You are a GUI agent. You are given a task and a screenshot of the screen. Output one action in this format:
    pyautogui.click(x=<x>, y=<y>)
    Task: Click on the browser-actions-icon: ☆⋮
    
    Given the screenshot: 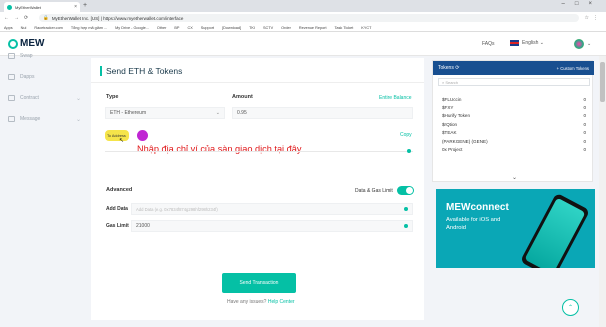 What is the action you would take?
    pyautogui.click(x=593, y=18)
    